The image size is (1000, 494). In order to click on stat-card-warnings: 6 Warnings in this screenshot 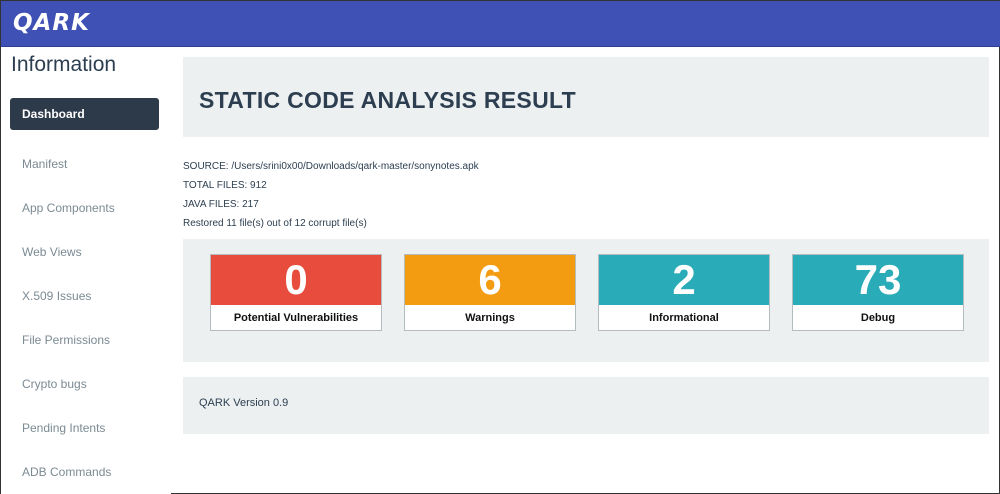, I will do `click(490, 292)`.